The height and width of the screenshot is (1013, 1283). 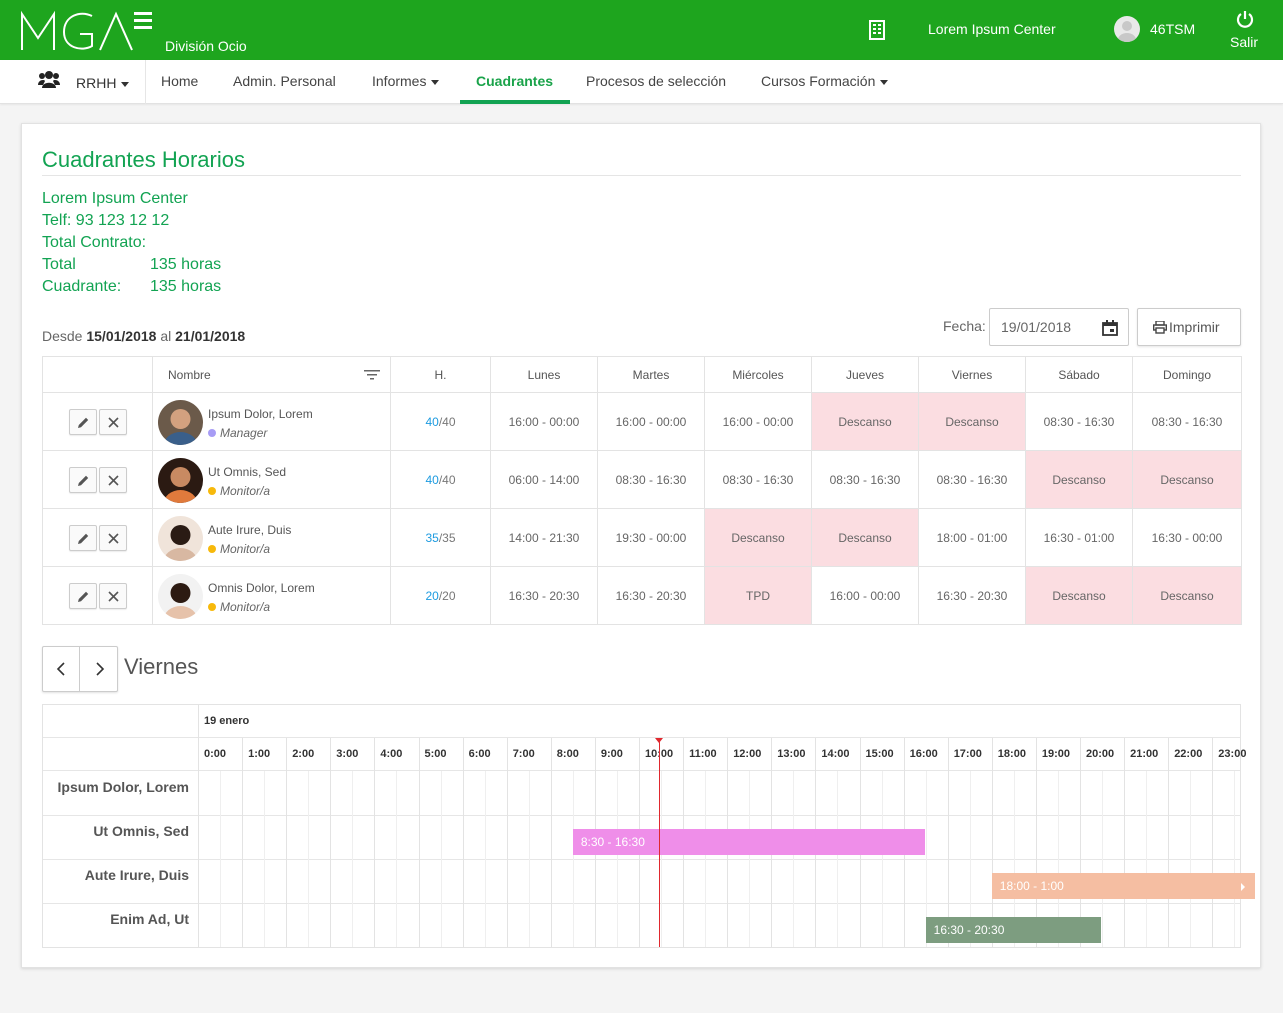 I want to click on name-header: Nombre, so click(x=271, y=374).